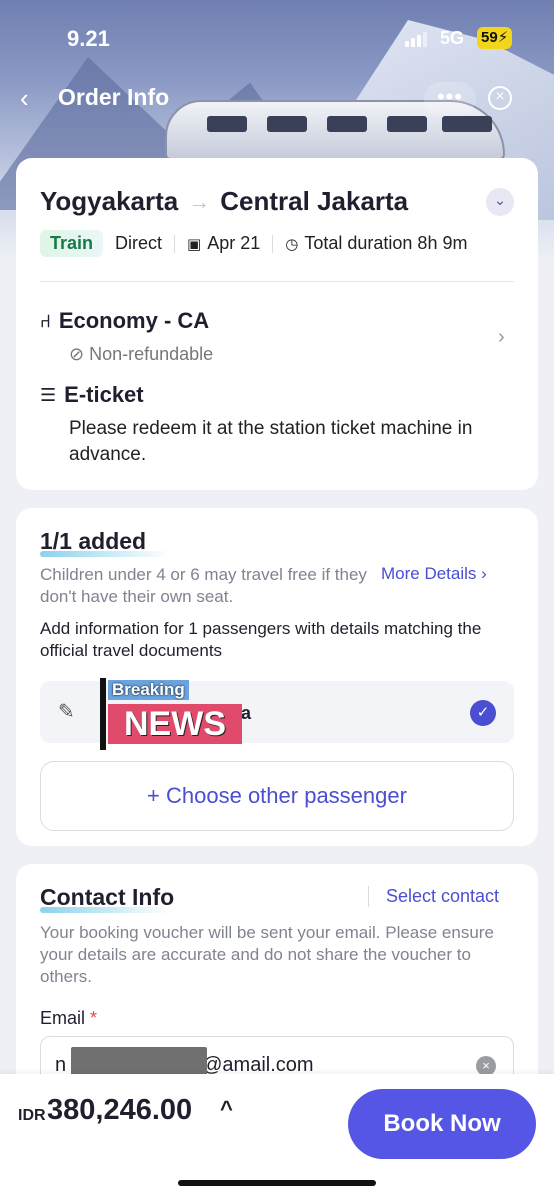 Image resolution: width=554 pixels, height=1199 pixels. What do you see at coordinates (292, 244) in the screenshot?
I see `clock-icon: ◷` at bounding box center [292, 244].